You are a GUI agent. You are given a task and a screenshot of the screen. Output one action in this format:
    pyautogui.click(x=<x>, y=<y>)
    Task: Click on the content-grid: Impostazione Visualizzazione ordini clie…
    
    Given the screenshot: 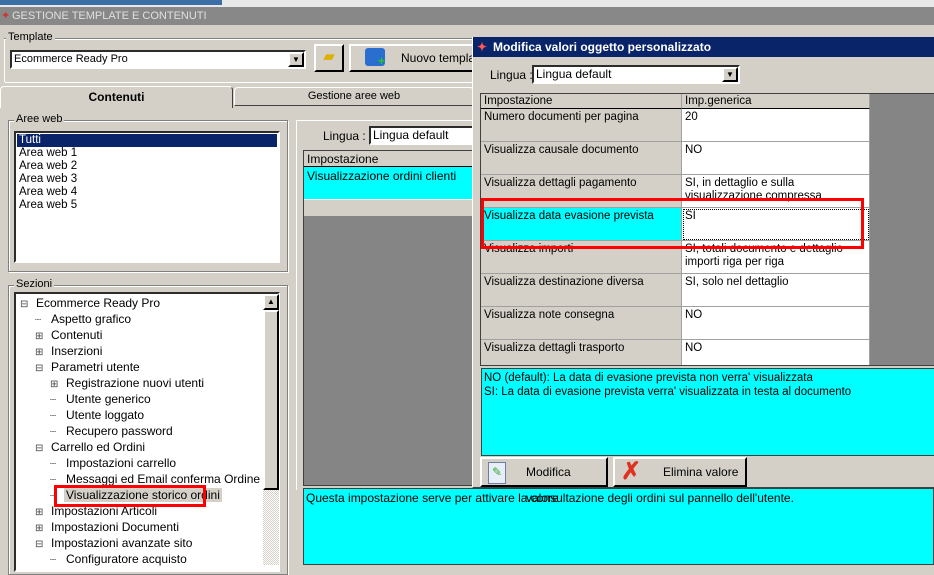 What is the action you would take?
    pyautogui.click(x=391, y=318)
    